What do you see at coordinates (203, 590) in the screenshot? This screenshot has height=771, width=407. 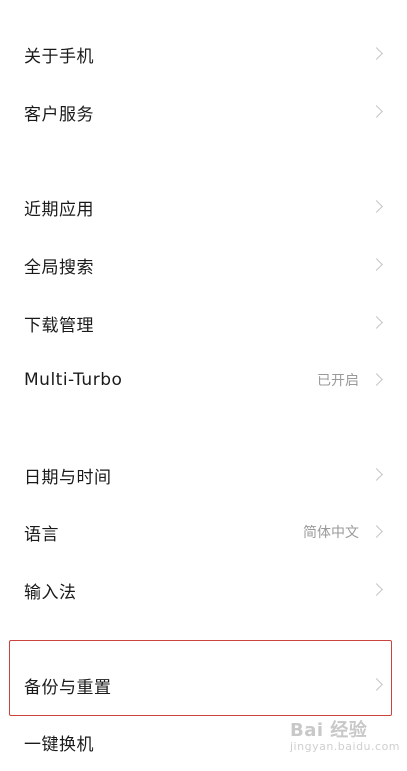 I see `settings-item-input-method: 输入法` at bounding box center [203, 590].